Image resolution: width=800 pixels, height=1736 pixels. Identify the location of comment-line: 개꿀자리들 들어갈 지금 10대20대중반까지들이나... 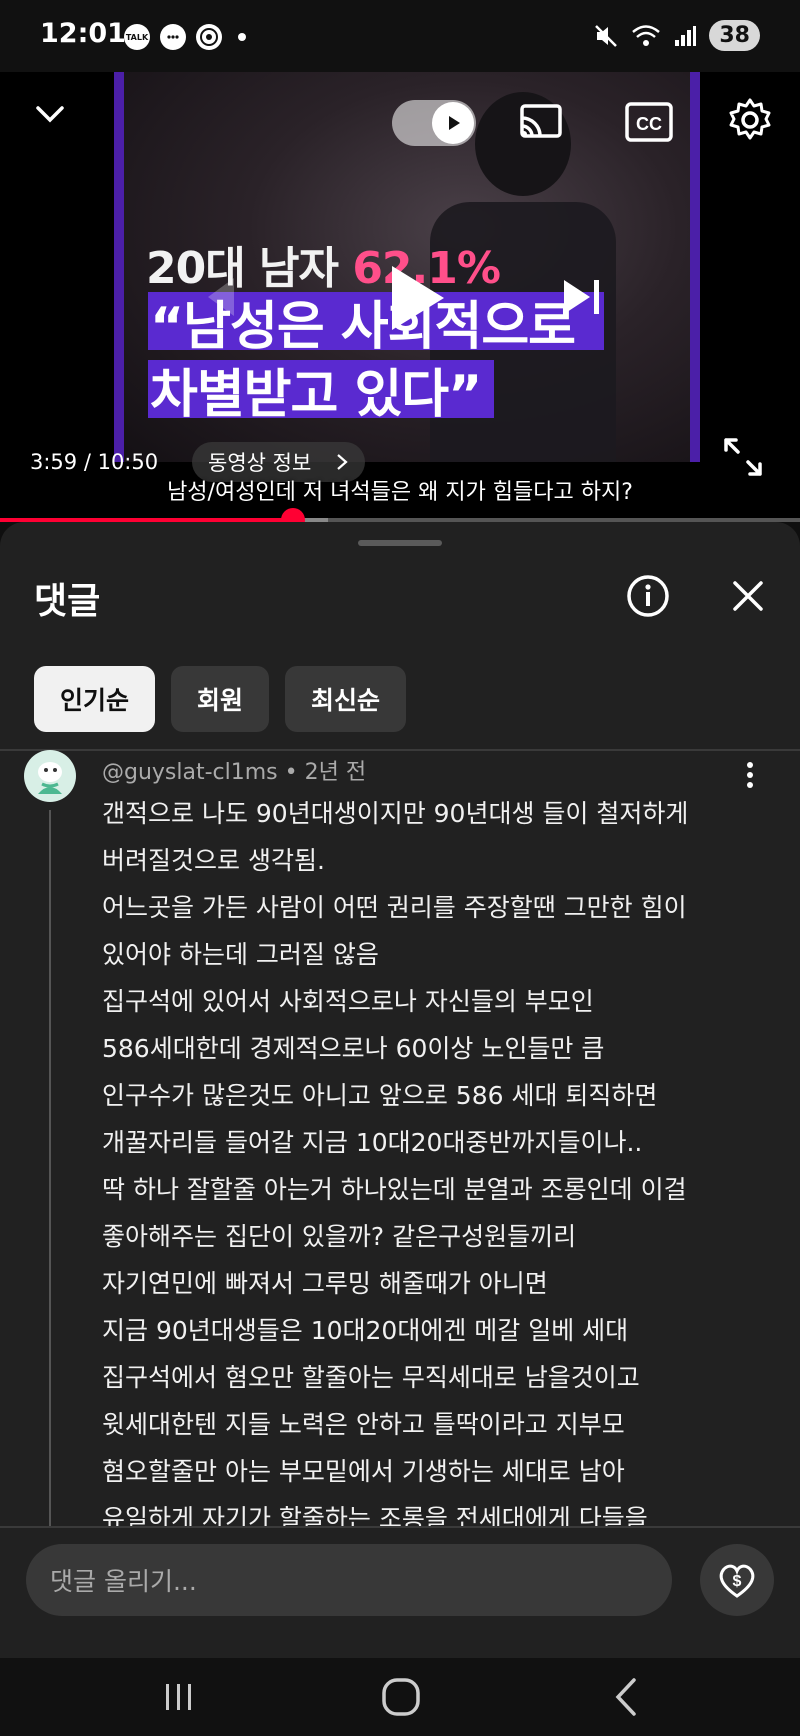
(372, 1142).